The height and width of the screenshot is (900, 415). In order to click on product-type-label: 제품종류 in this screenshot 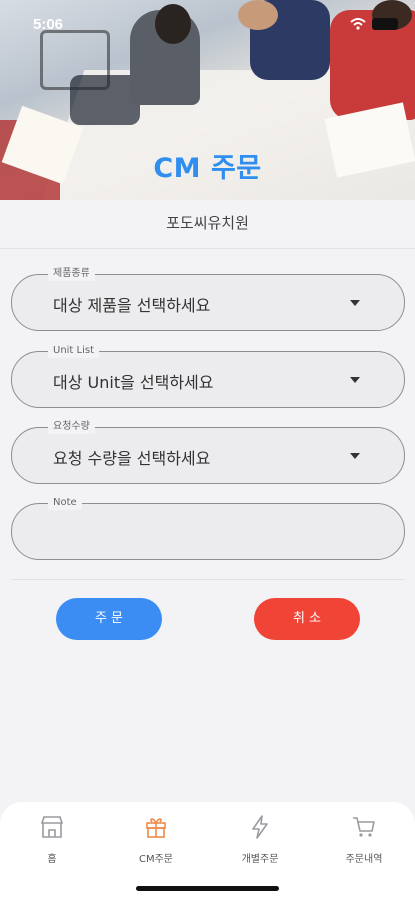, I will do `click(71, 274)`.